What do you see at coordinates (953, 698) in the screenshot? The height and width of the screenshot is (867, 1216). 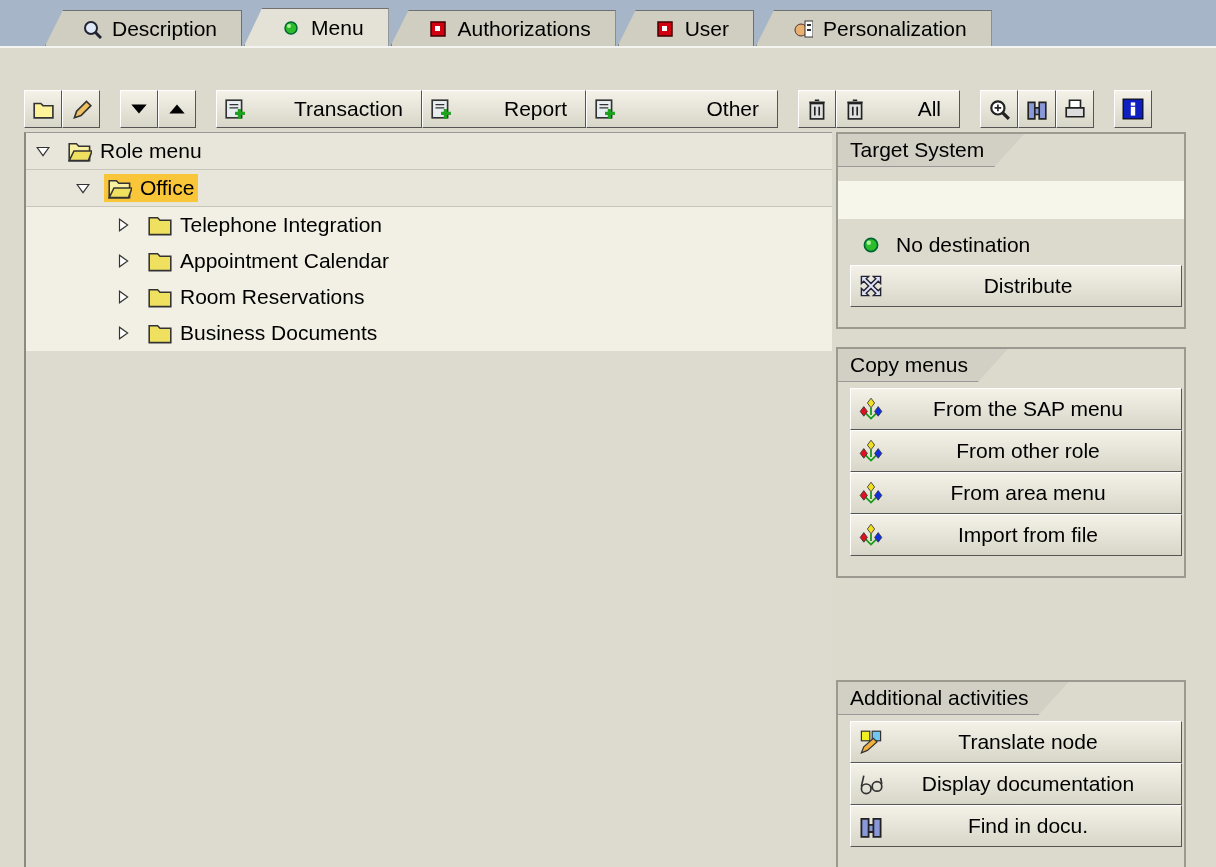 I see `group-title: Additional activities` at bounding box center [953, 698].